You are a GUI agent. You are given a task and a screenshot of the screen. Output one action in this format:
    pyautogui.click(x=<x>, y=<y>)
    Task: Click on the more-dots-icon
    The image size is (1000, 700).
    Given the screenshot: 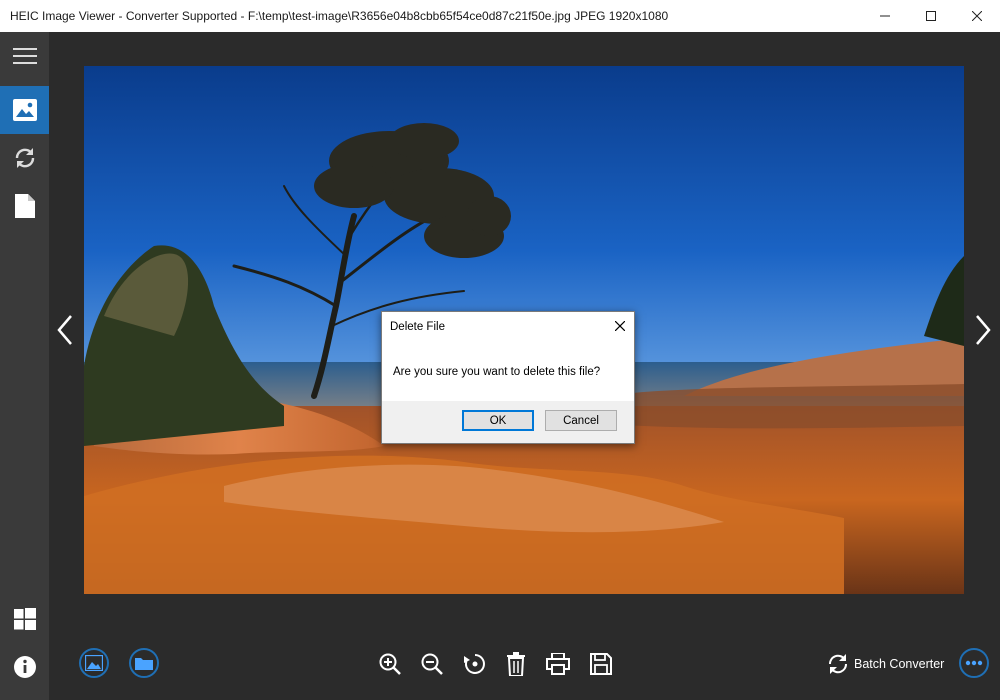 What is the action you would take?
    pyautogui.click(x=974, y=663)
    